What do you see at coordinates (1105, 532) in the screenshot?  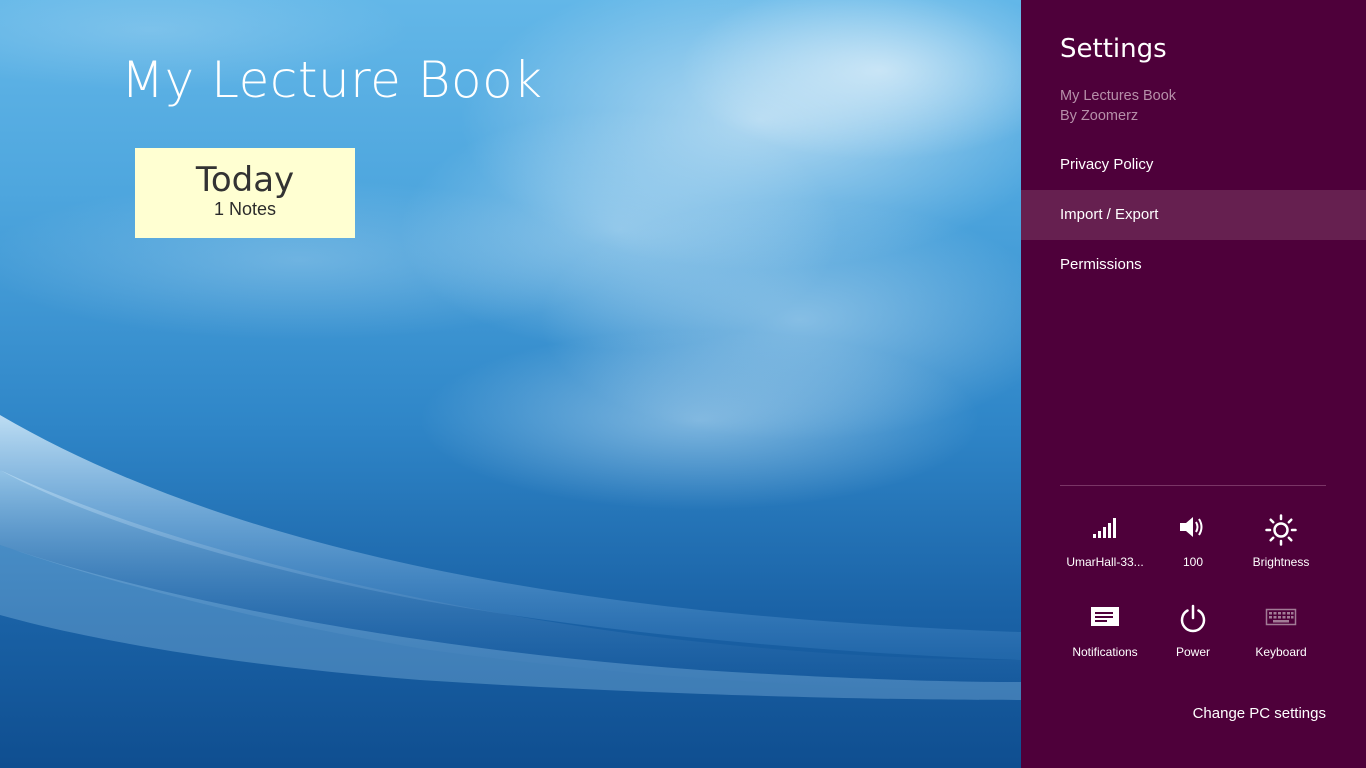 I see `wifi-signal-icon` at bounding box center [1105, 532].